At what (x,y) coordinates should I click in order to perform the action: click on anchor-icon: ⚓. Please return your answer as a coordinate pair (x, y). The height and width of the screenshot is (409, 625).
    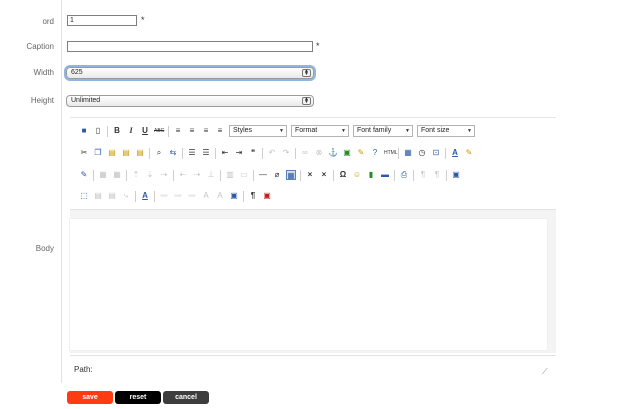
    Looking at the image, I should click on (333, 153).